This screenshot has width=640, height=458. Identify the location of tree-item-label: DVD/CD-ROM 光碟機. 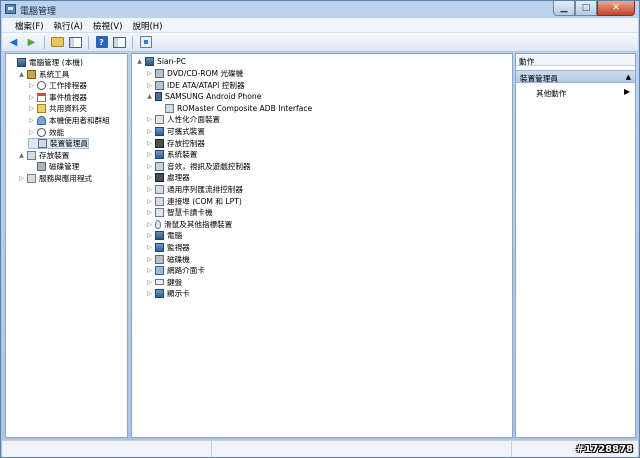
(205, 73).